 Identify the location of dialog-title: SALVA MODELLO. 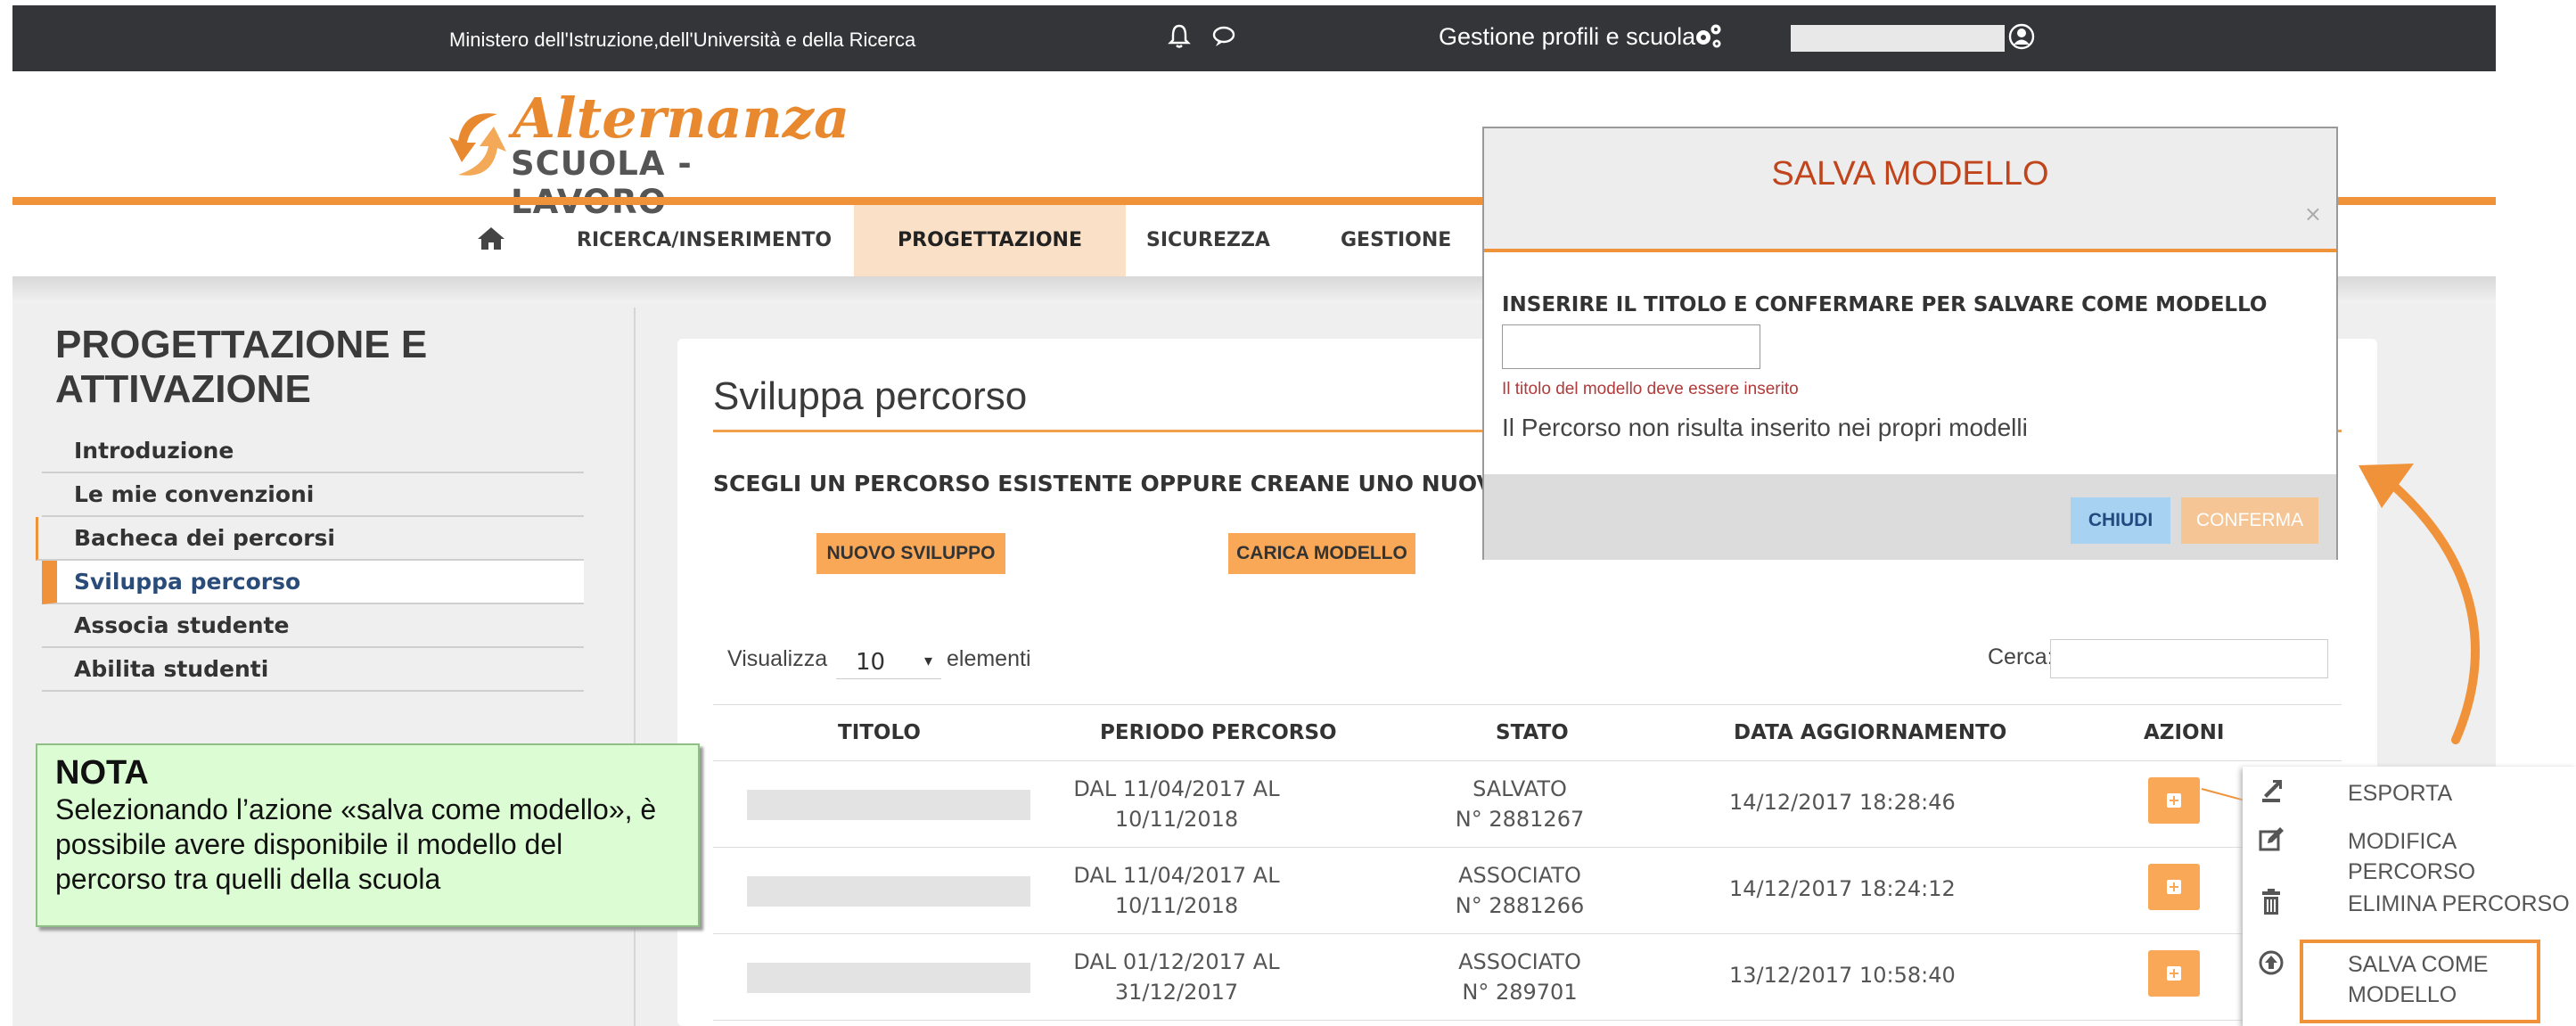
(1910, 174).